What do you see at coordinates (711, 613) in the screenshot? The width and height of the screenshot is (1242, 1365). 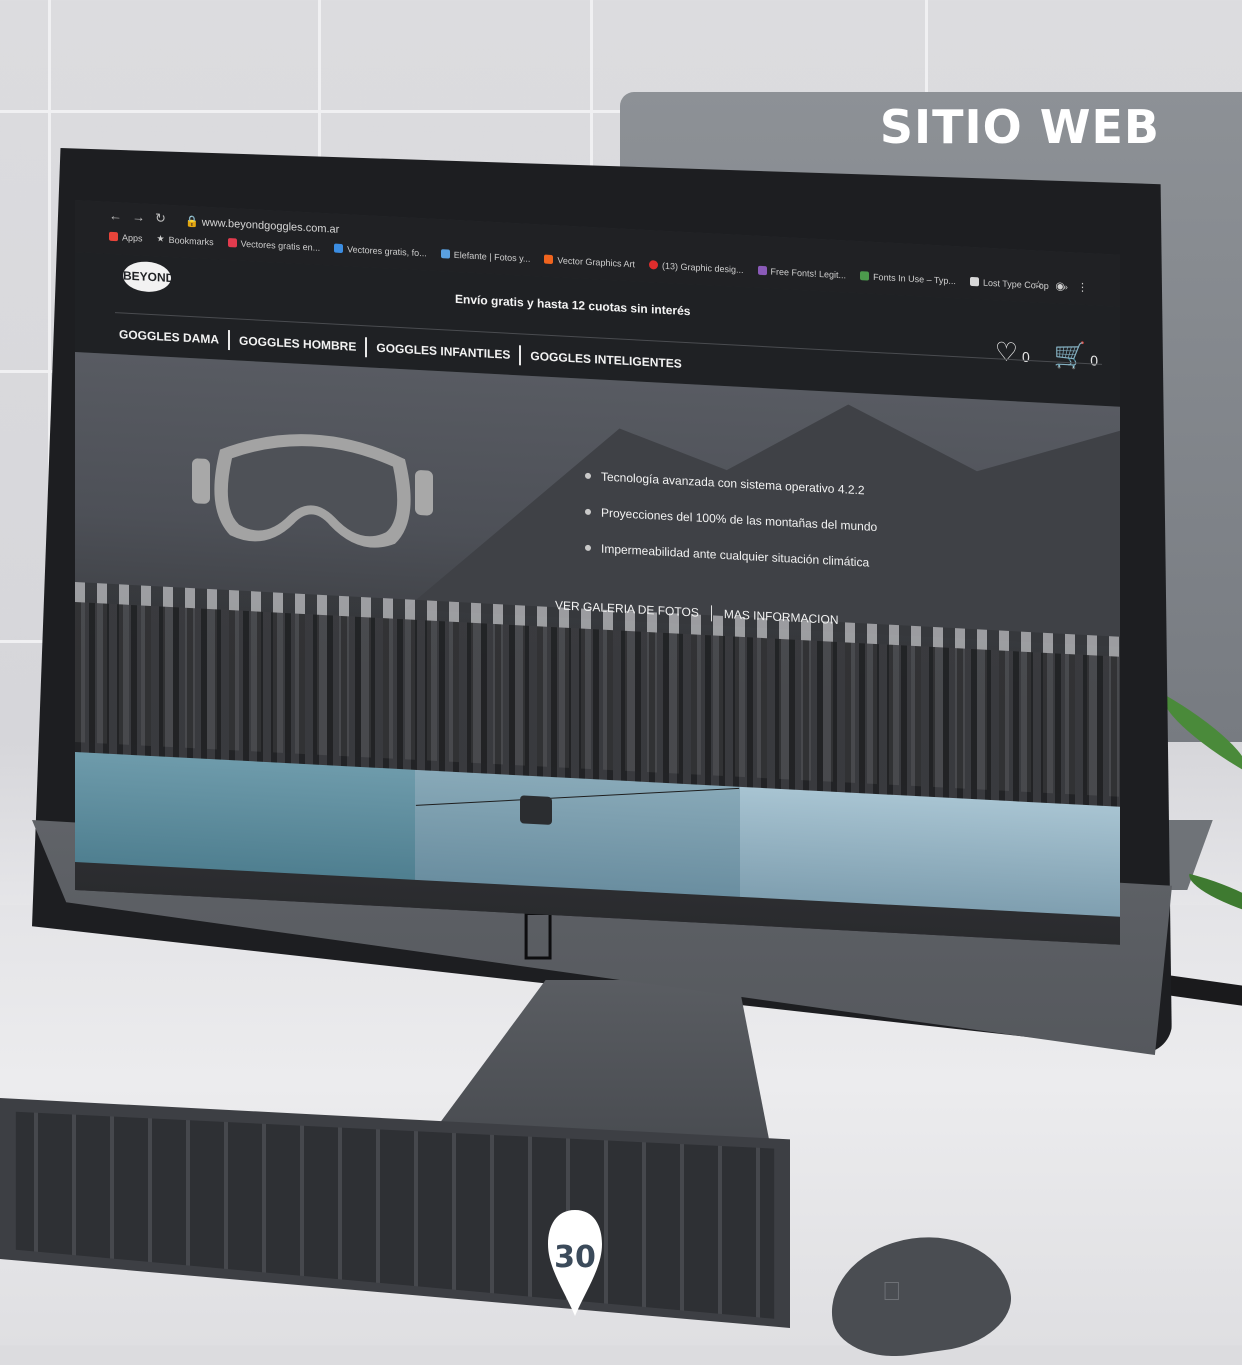 I see `link-separator` at bounding box center [711, 613].